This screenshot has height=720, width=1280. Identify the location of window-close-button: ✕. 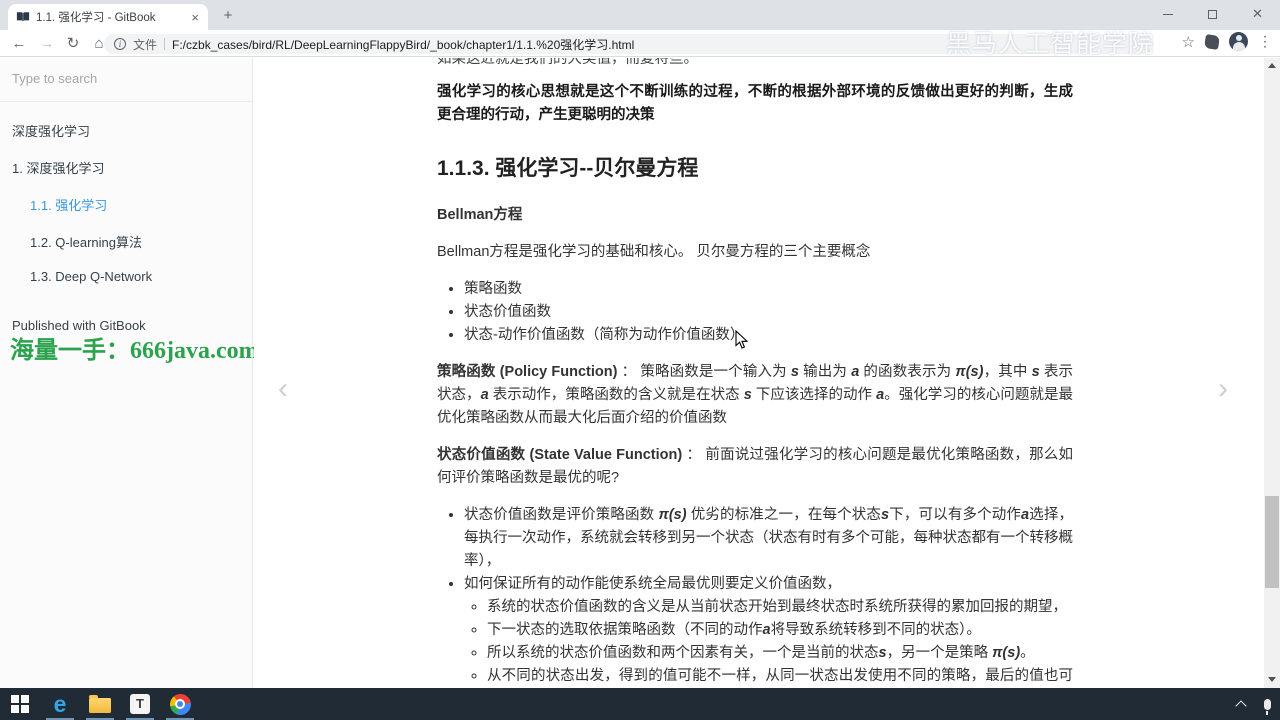
(1257, 14).